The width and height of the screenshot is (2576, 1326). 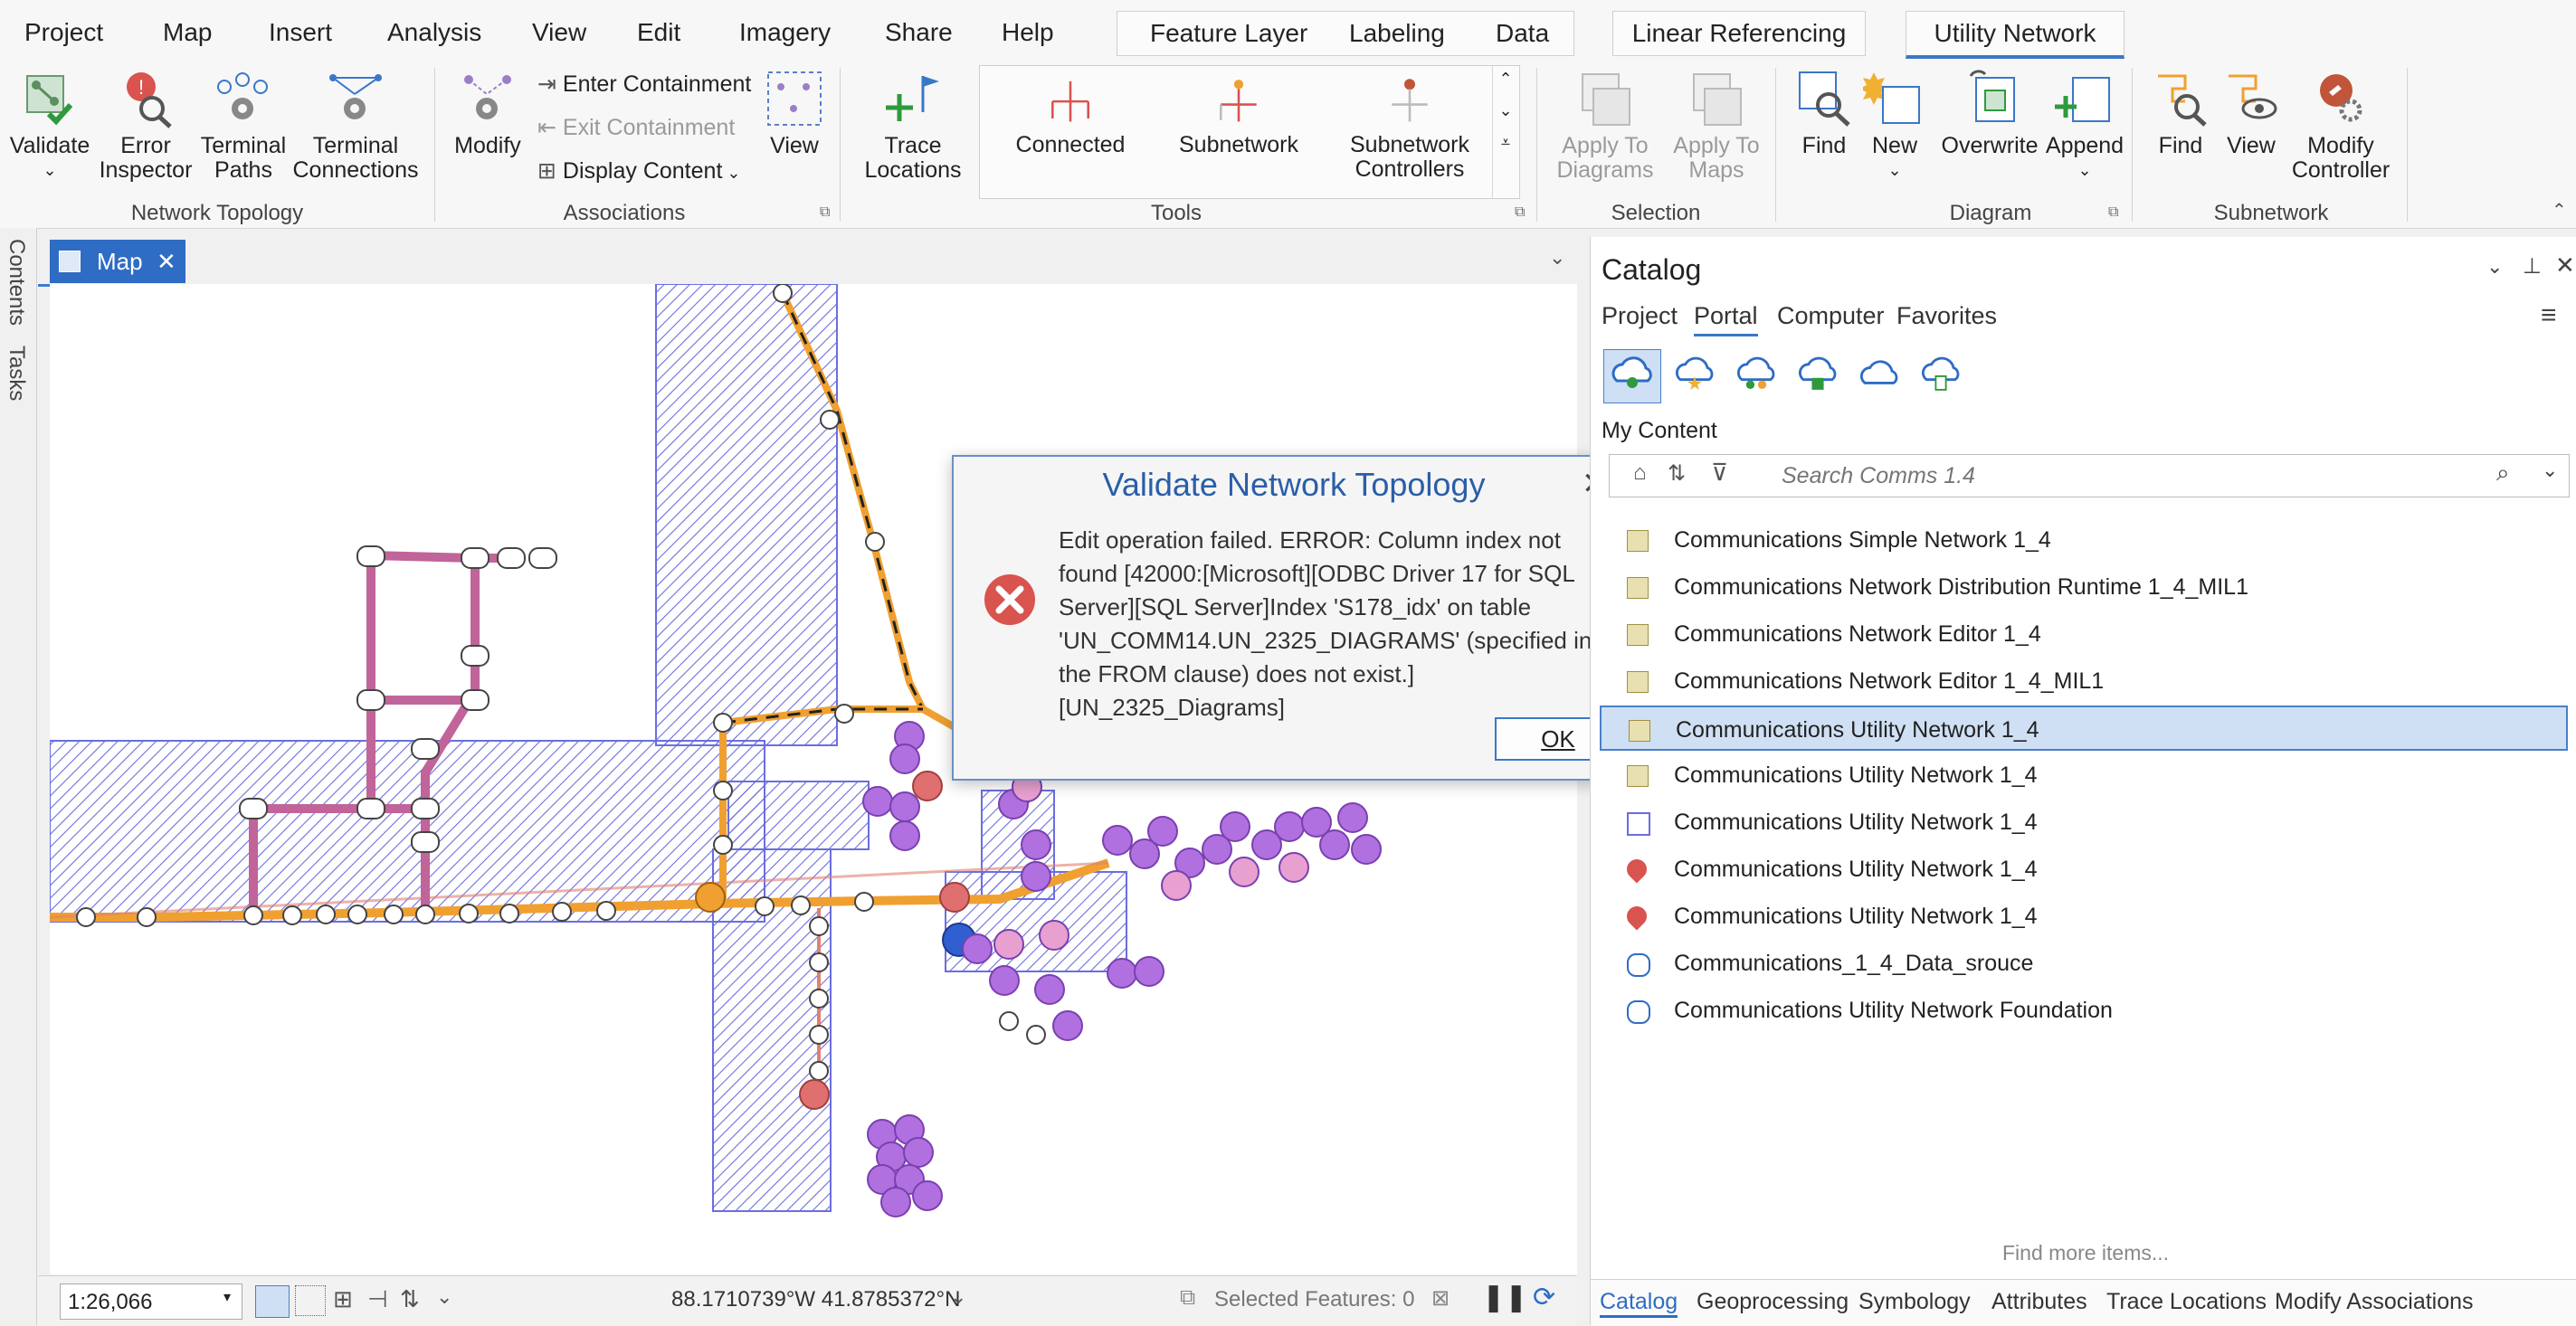 What do you see at coordinates (488, 112) in the screenshot?
I see `modify-associations-button: Modify` at bounding box center [488, 112].